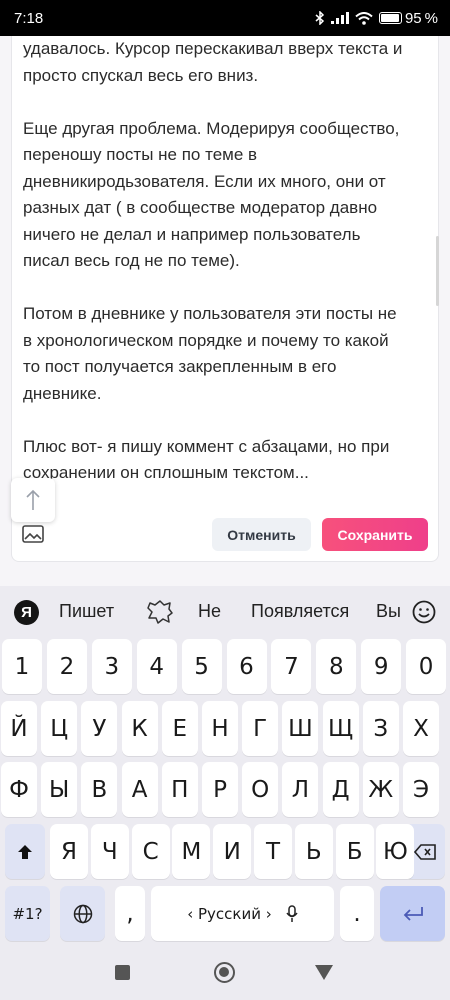  Describe the element at coordinates (86, 611) in the screenshot. I see `suggestion-1: Пишет` at that location.